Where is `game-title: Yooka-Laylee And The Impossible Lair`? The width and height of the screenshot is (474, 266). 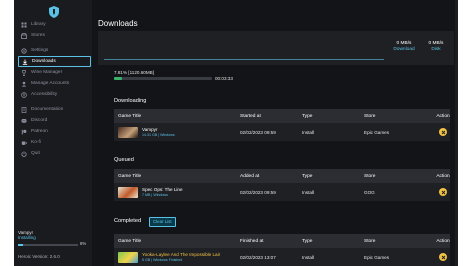
game-title: Yooka-Laylee And The Impossible Lair is located at coordinates (181, 254).